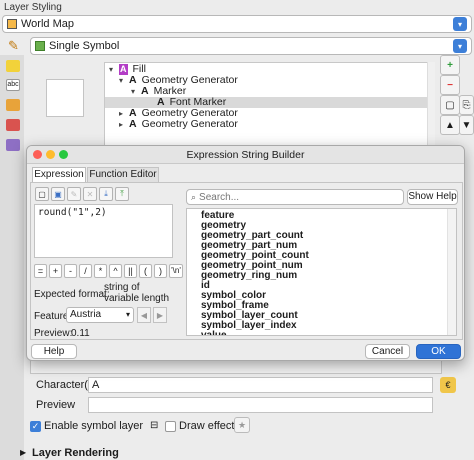 This screenshot has height=460, width=474. Describe the element at coordinates (13, 105) in the screenshot. I see `diagram-icon` at that location.